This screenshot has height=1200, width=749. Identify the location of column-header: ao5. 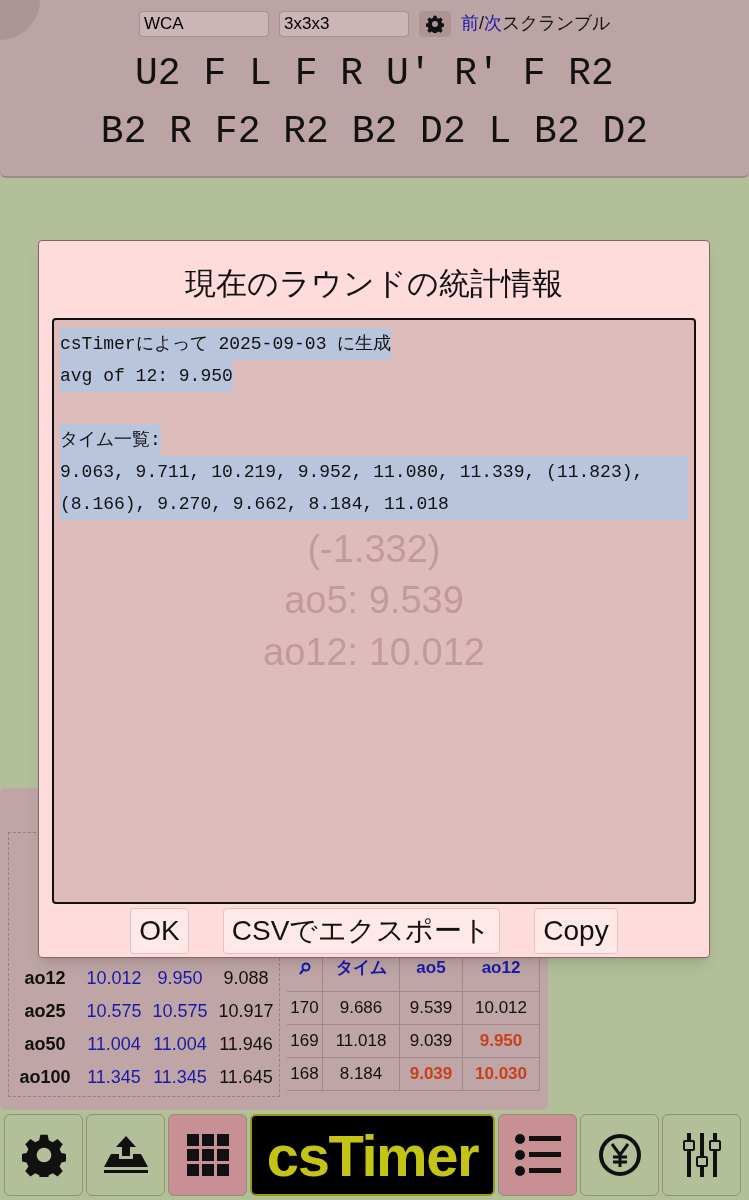
(431, 968).